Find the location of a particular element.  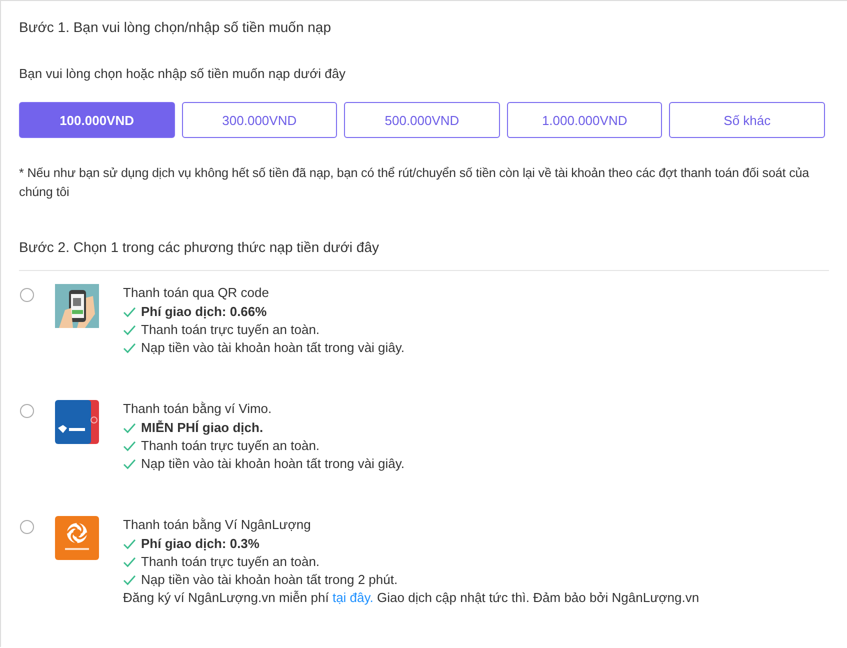

step-title: Bước 2. Chọn 1 trong các phương thức nạp tiền dưới đây is located at coordinates (199, 247).